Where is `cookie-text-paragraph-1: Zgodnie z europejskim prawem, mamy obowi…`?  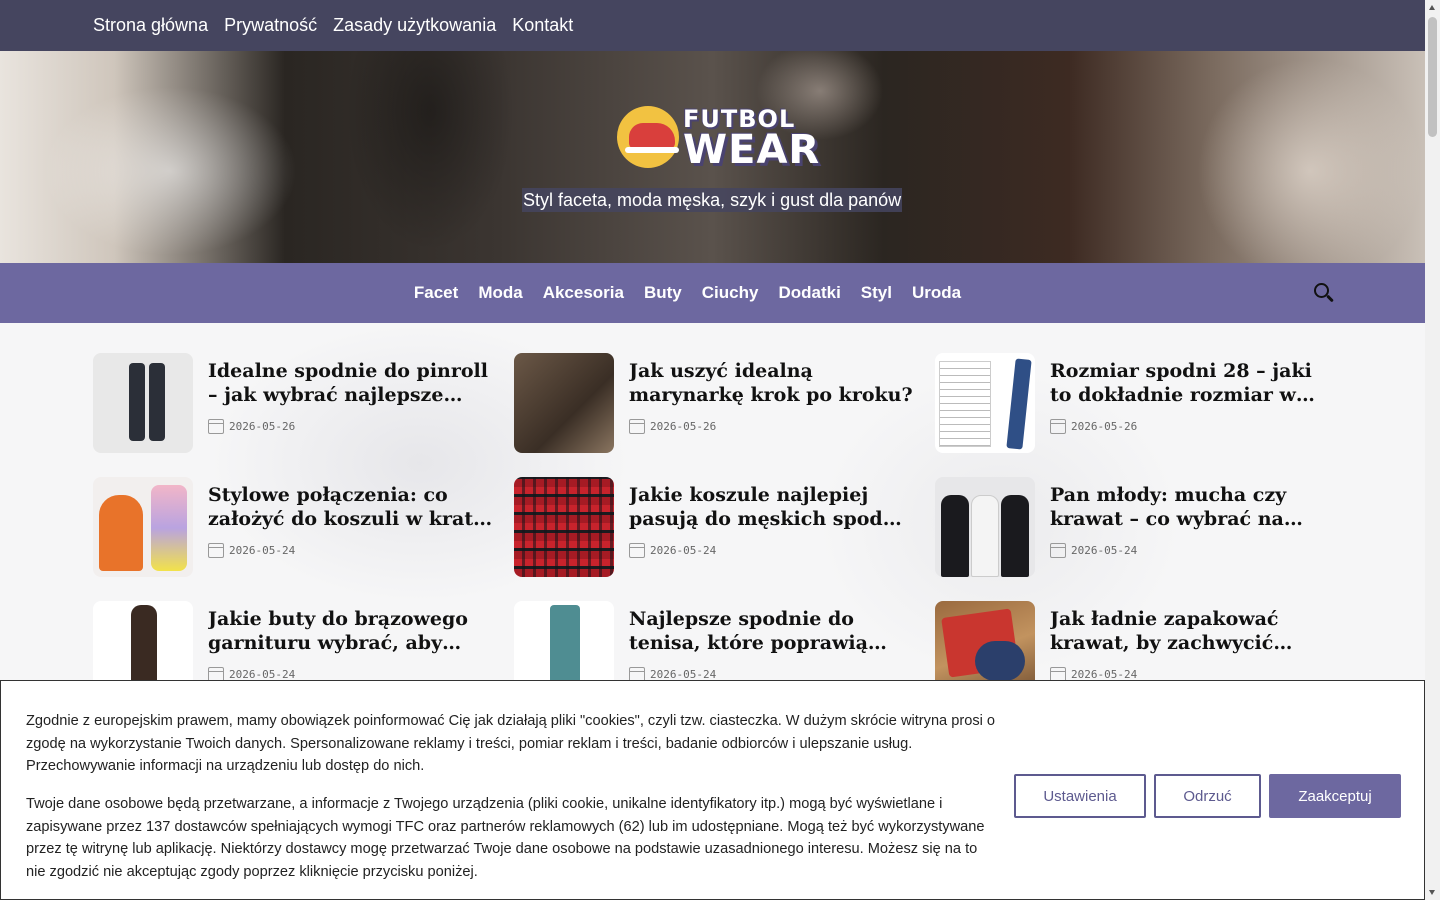 cookie-text-paragraph-1: Zgodnie z europejskim prawem, mamy obowi… is located at coordinates (511, 744).